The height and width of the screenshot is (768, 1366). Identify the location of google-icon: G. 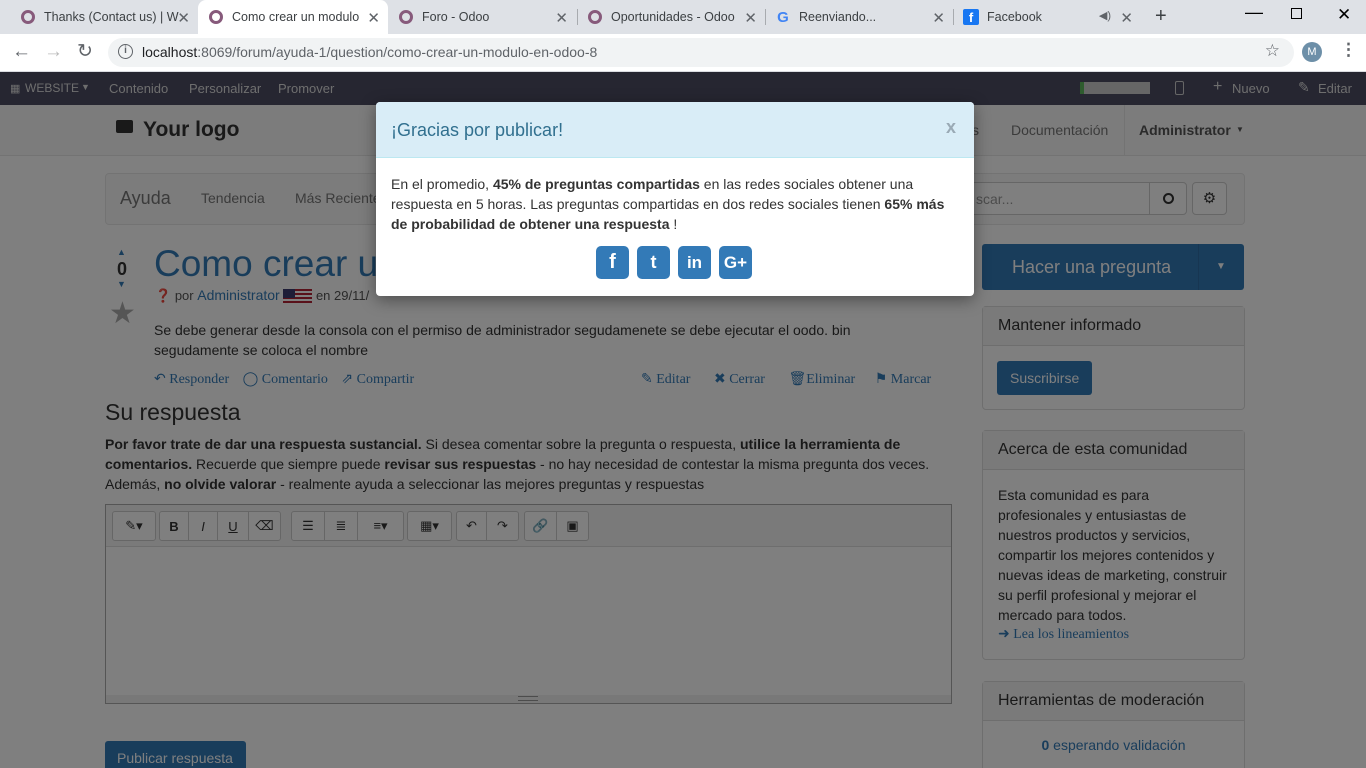
(783, 17).